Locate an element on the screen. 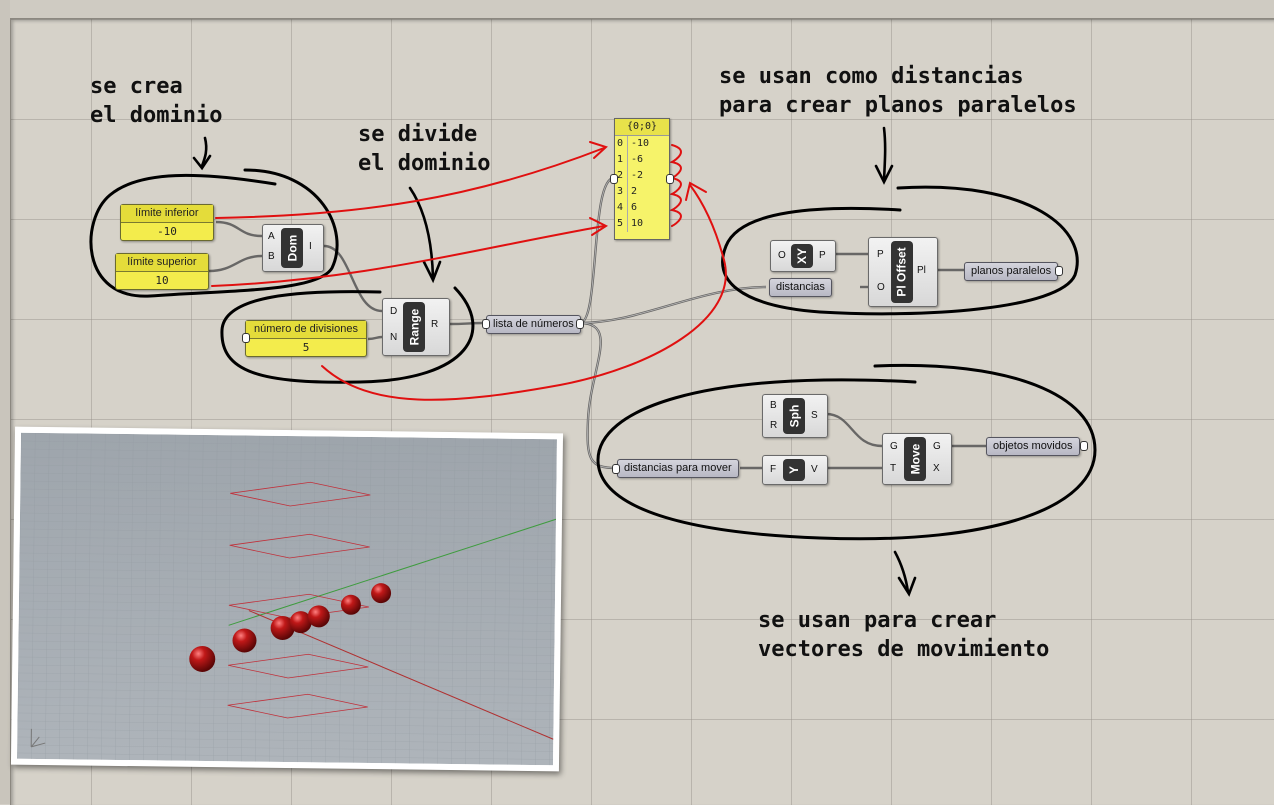 This screenshot has height=805, width=1274. row-value: -2 is located at coordinates (637, 175).